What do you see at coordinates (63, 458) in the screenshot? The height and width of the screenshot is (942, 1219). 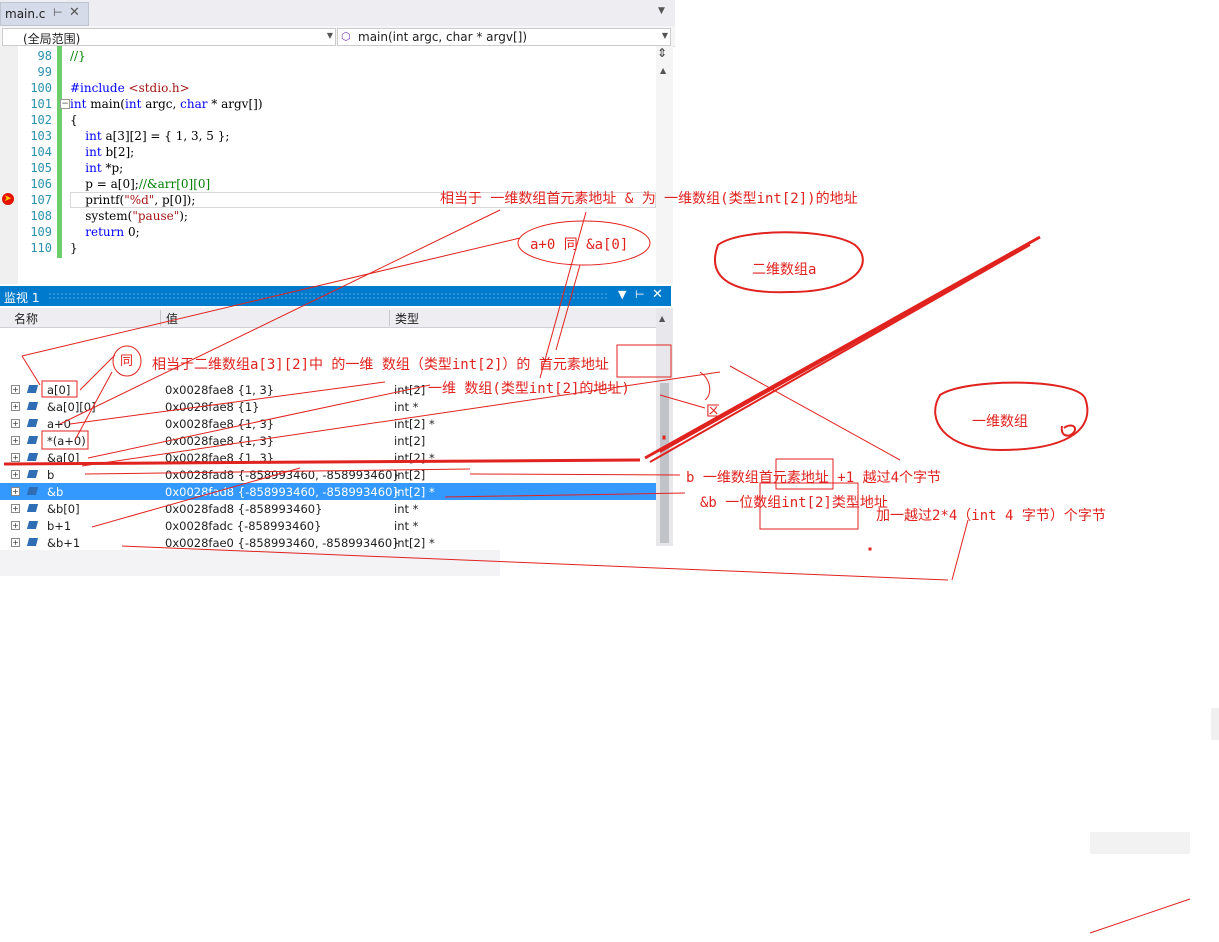 I see `watch-name: &a[0]` at bounding box center [63, 458].